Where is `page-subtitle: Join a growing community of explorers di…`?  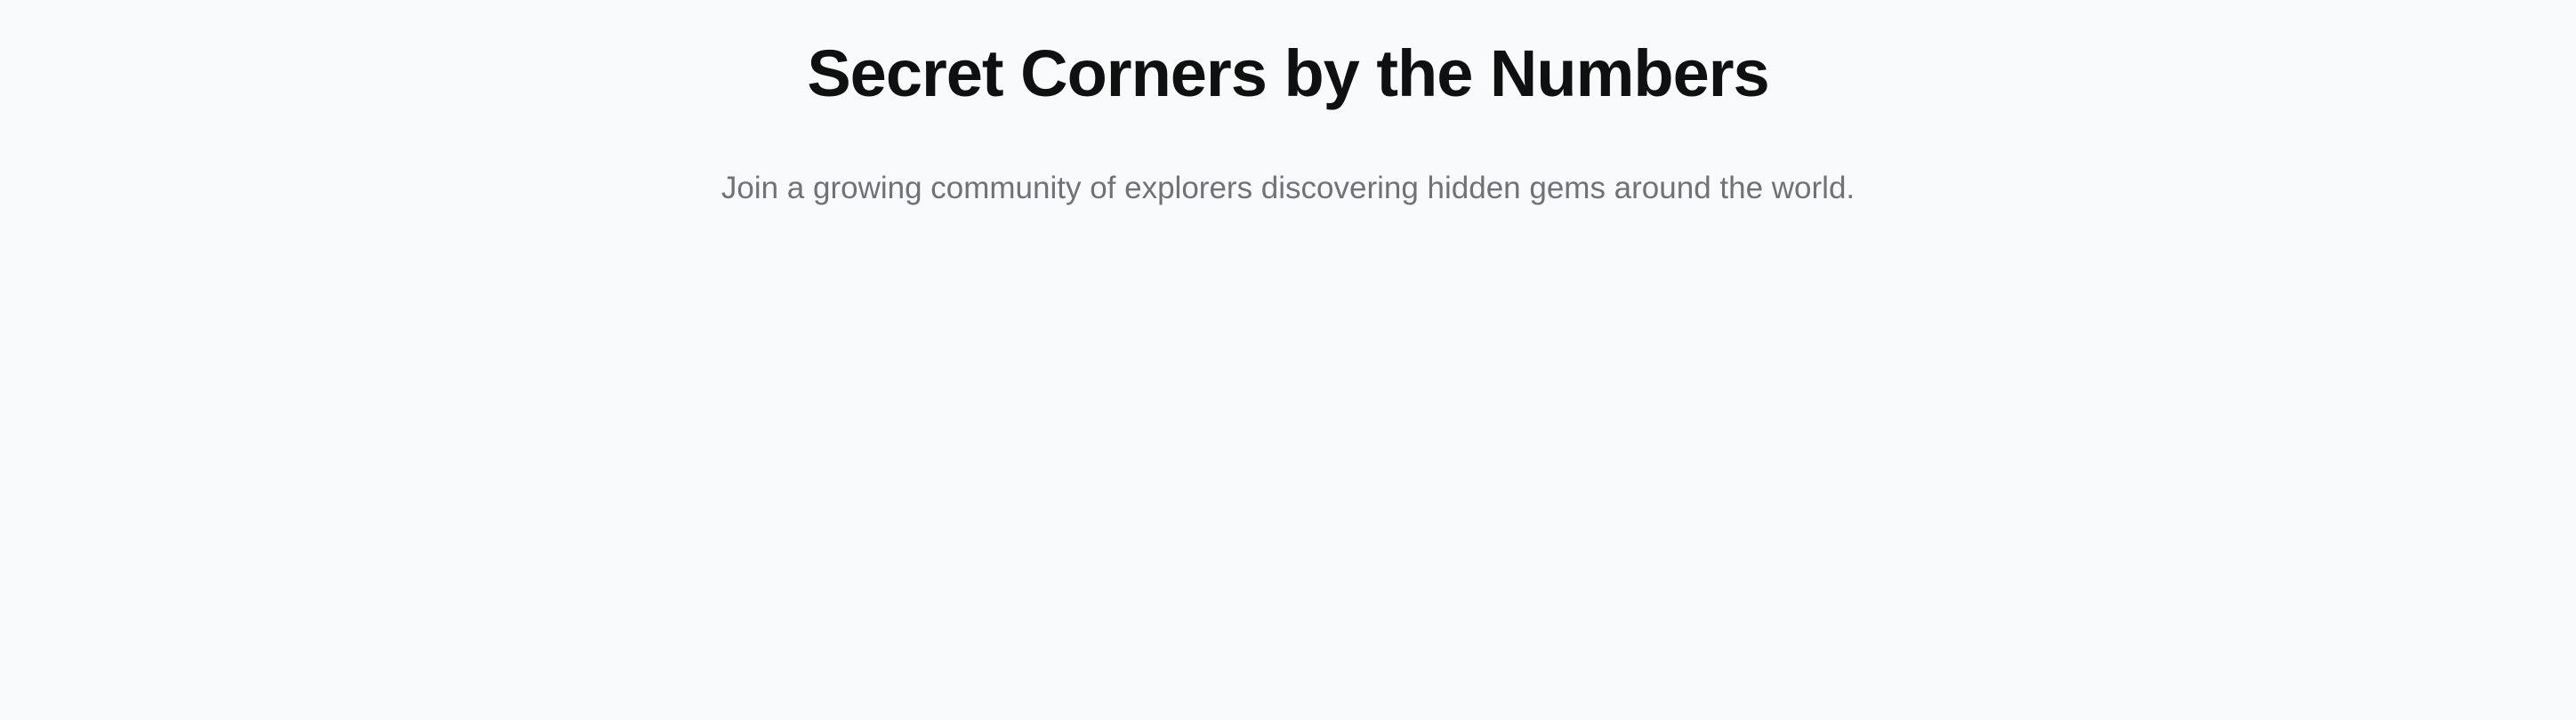
page-subtitle: Join a growing community of explorers di… is located at coordinates (1288, 188).